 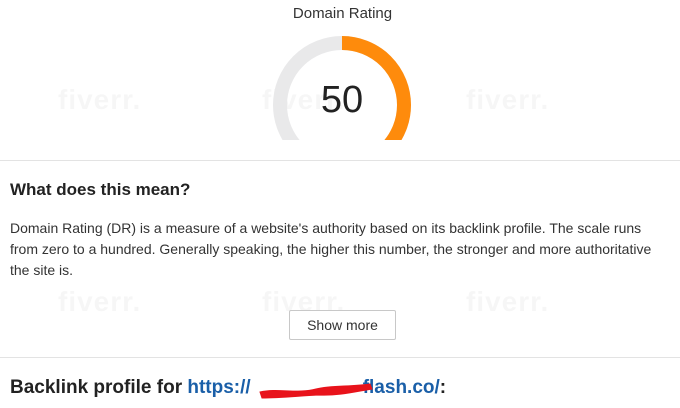 I want to click on show-more-button: Show more, so click(x=342, y=325).